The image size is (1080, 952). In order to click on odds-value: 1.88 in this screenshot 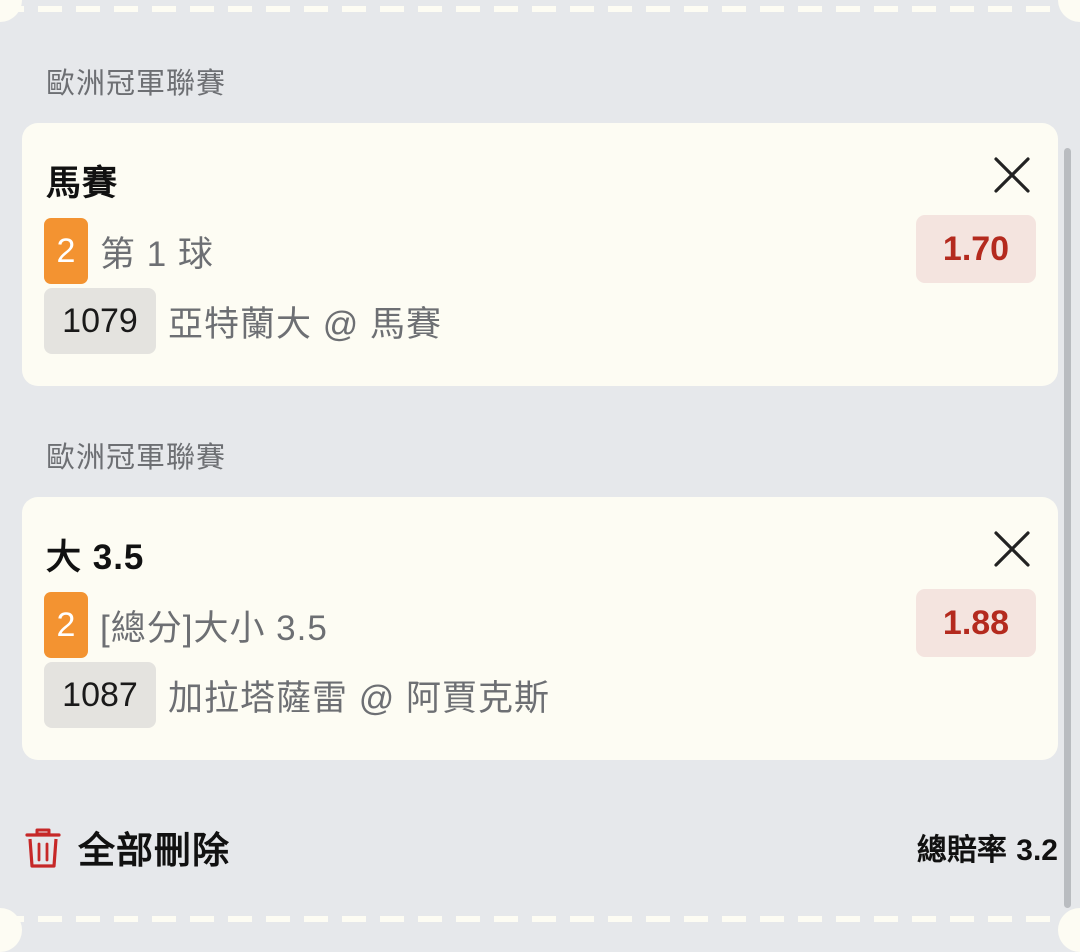, I will do `click(976, 623)`.